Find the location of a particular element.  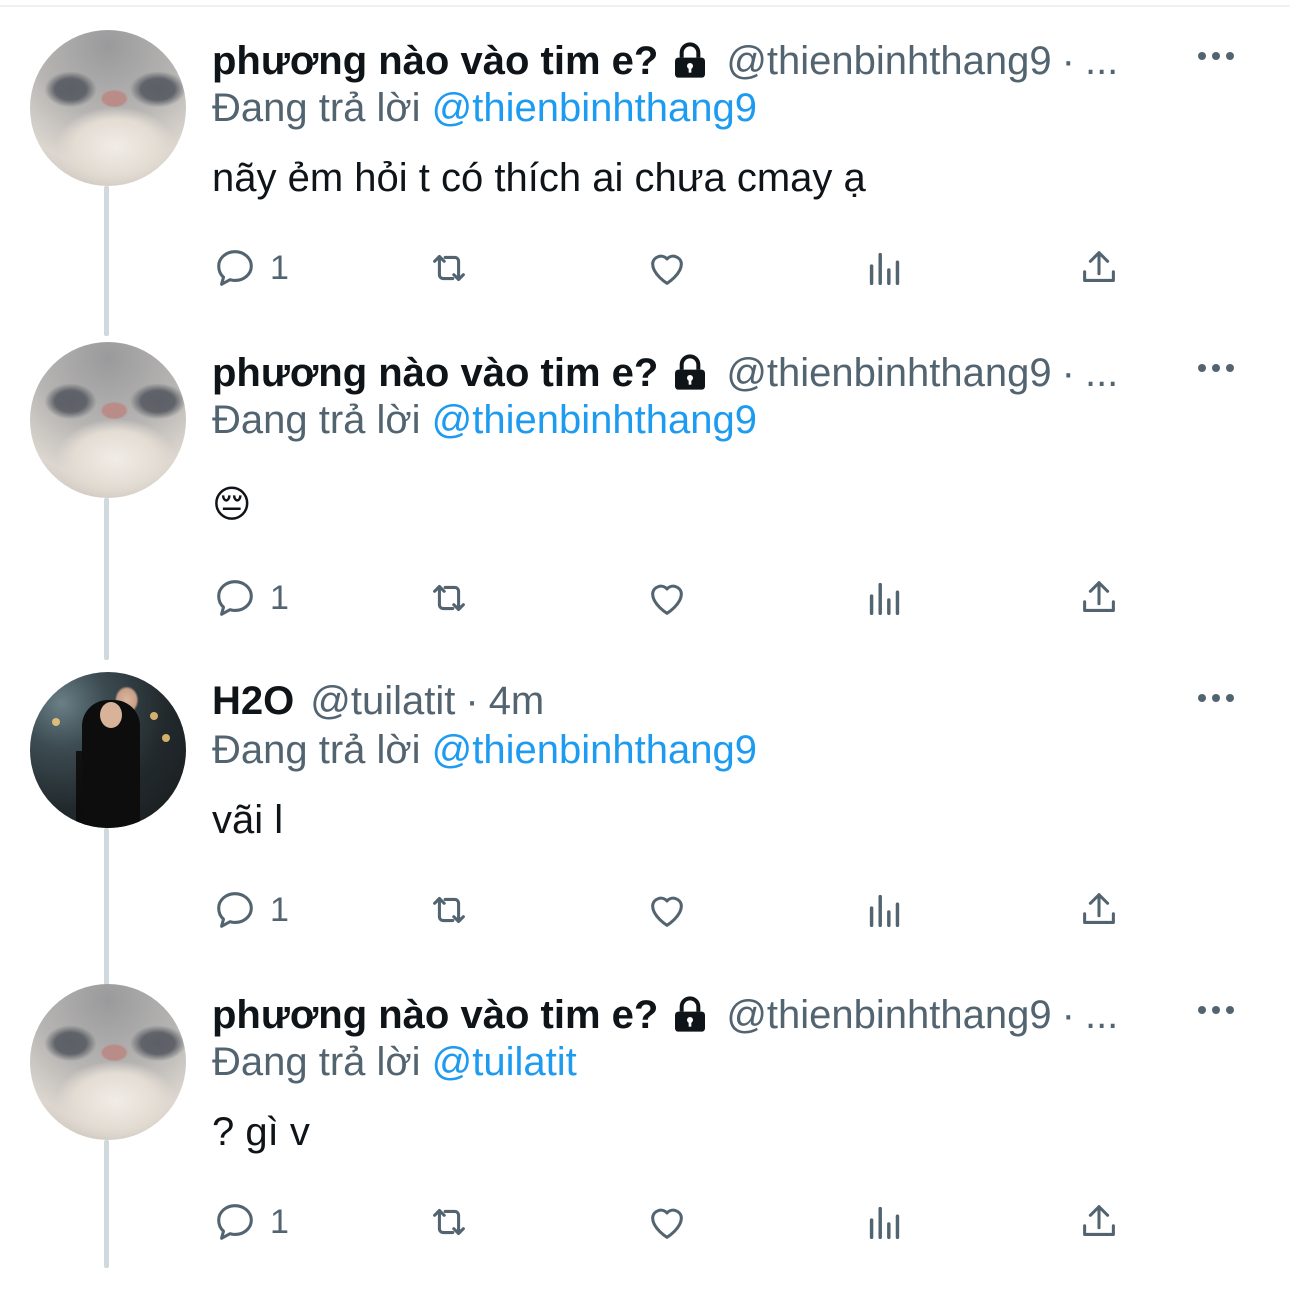

tweet-text: ? gì v is located at coordinates (261, 1132).